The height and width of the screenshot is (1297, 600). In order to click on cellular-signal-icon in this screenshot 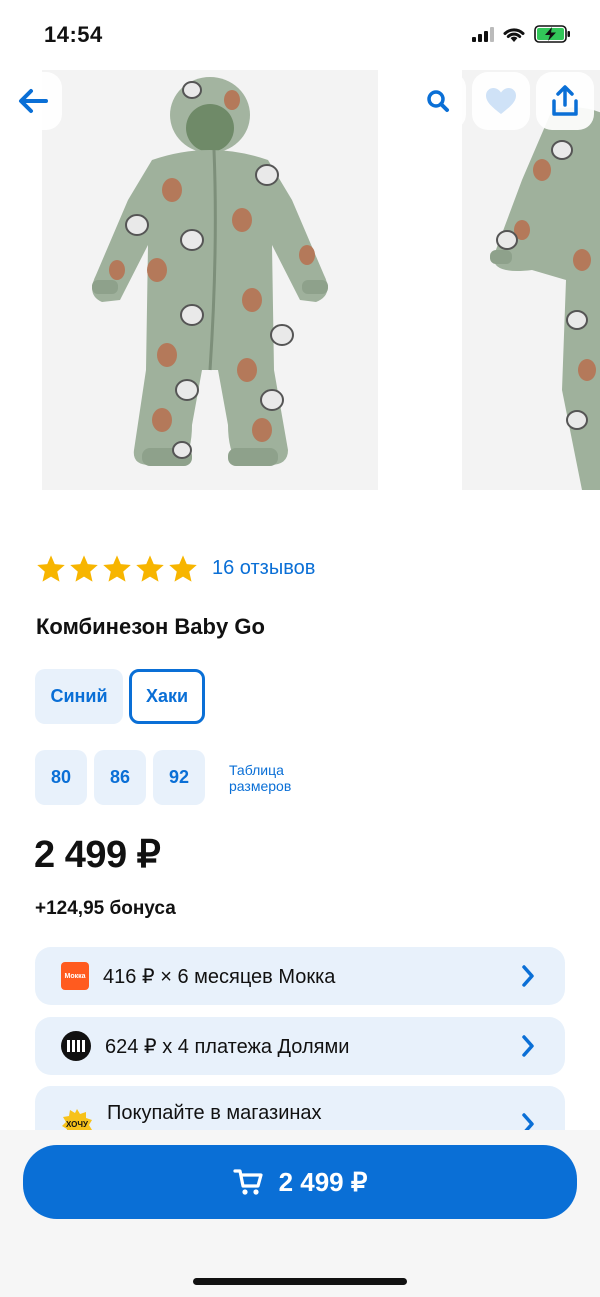, I will do `click(483, 34)`.